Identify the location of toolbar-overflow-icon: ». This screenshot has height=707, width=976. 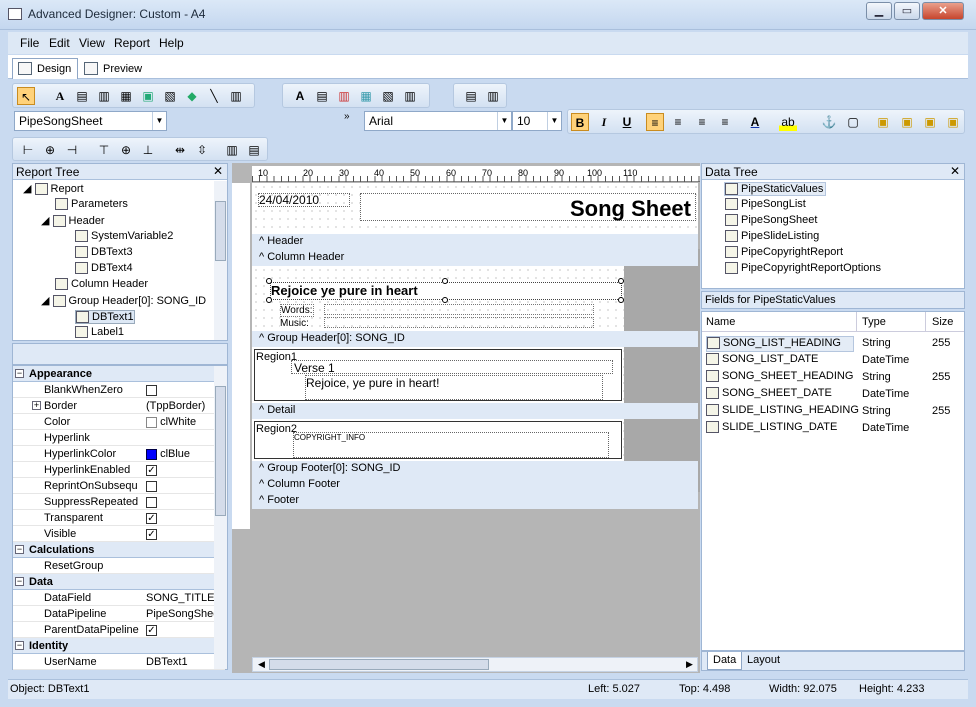
(347, 116).